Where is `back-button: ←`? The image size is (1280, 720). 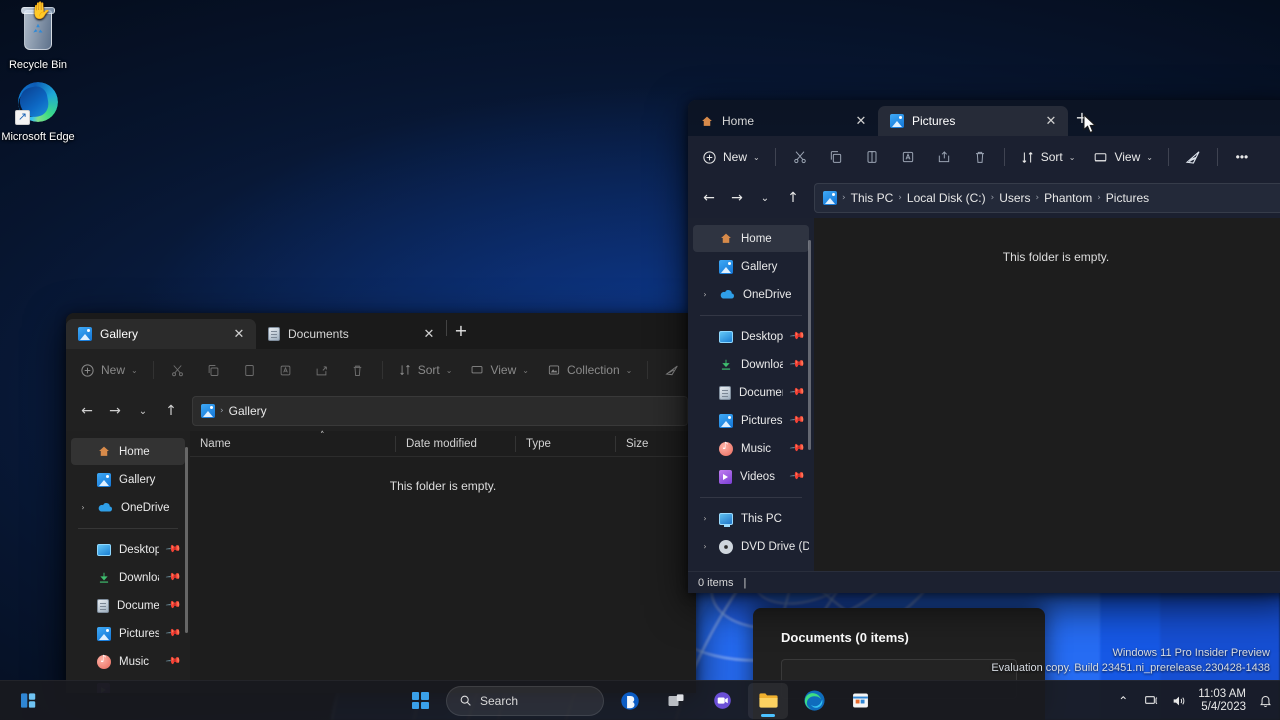
back-button: ← is located at coordinates (709, 198).